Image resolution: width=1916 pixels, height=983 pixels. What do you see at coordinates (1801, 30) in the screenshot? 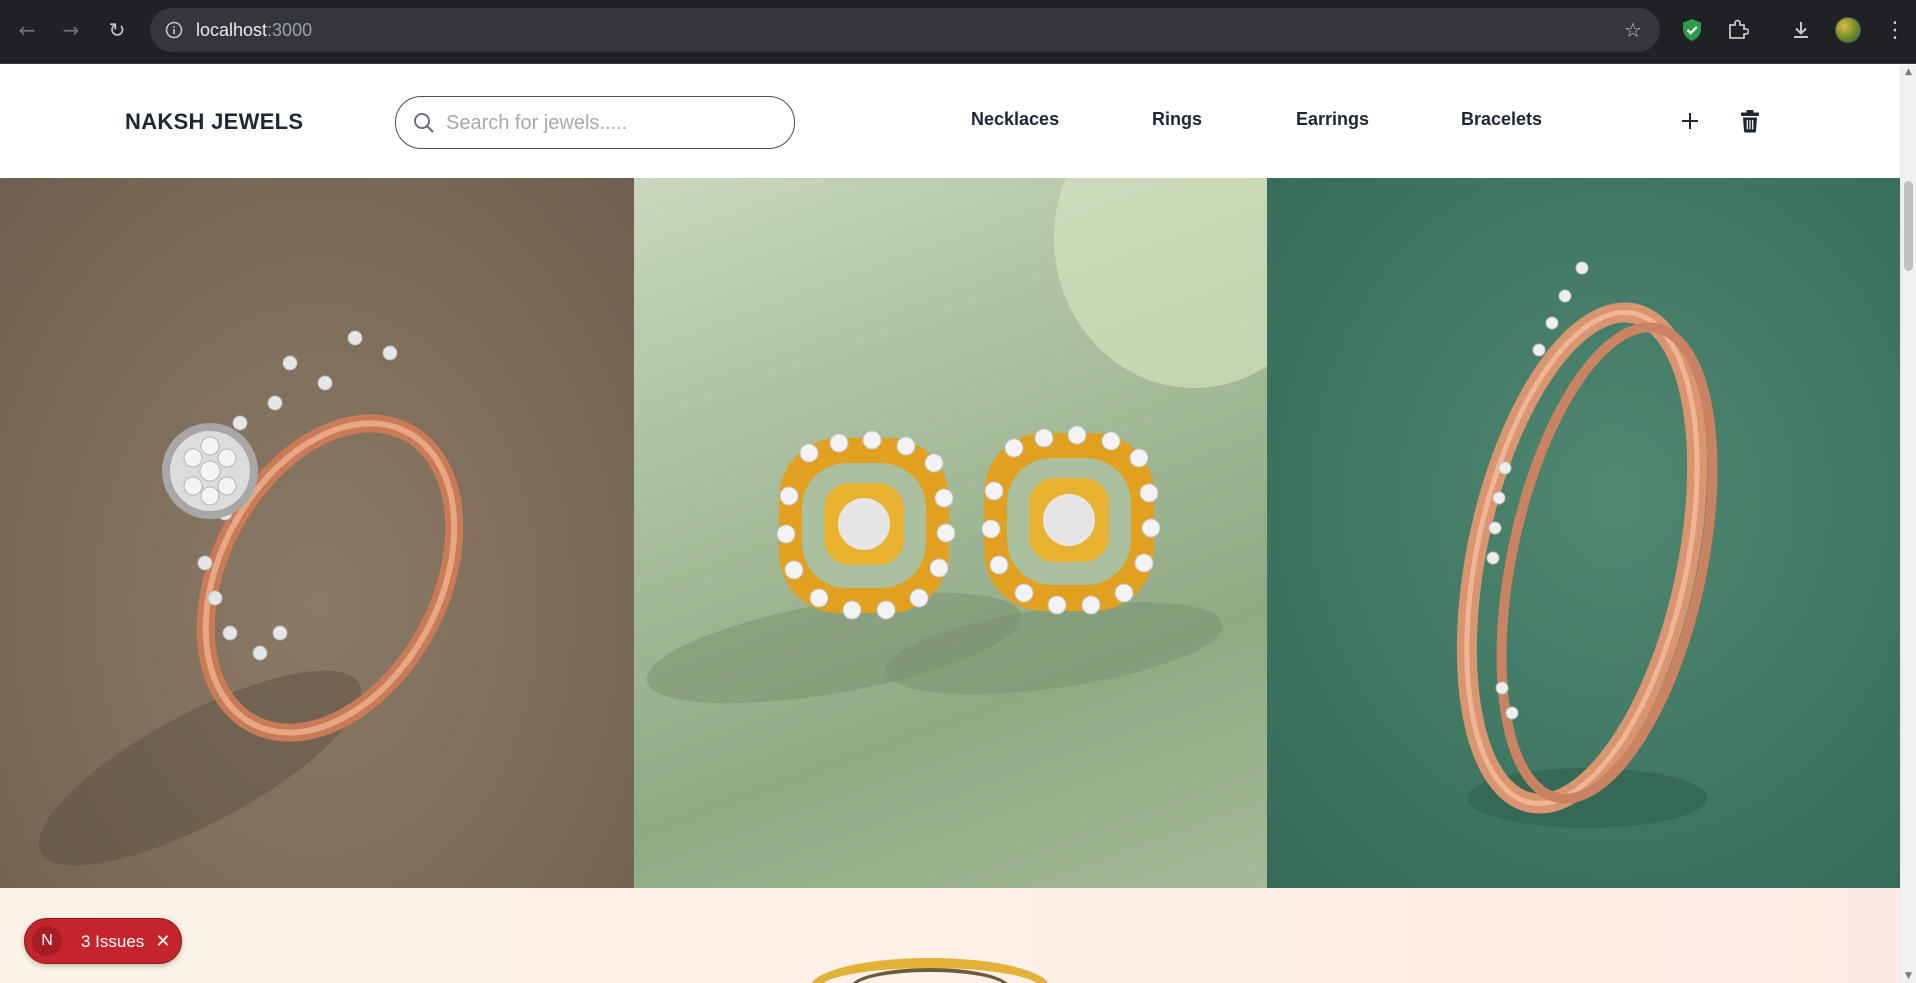
I see `download-icon` at bounding box center [1801, 30].